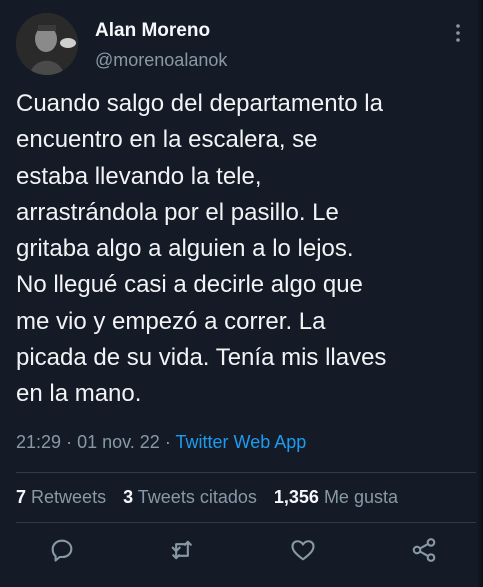  Describe the element at coordinates (480, 293) in the screenshot. I see `edge-shadow` at that location.